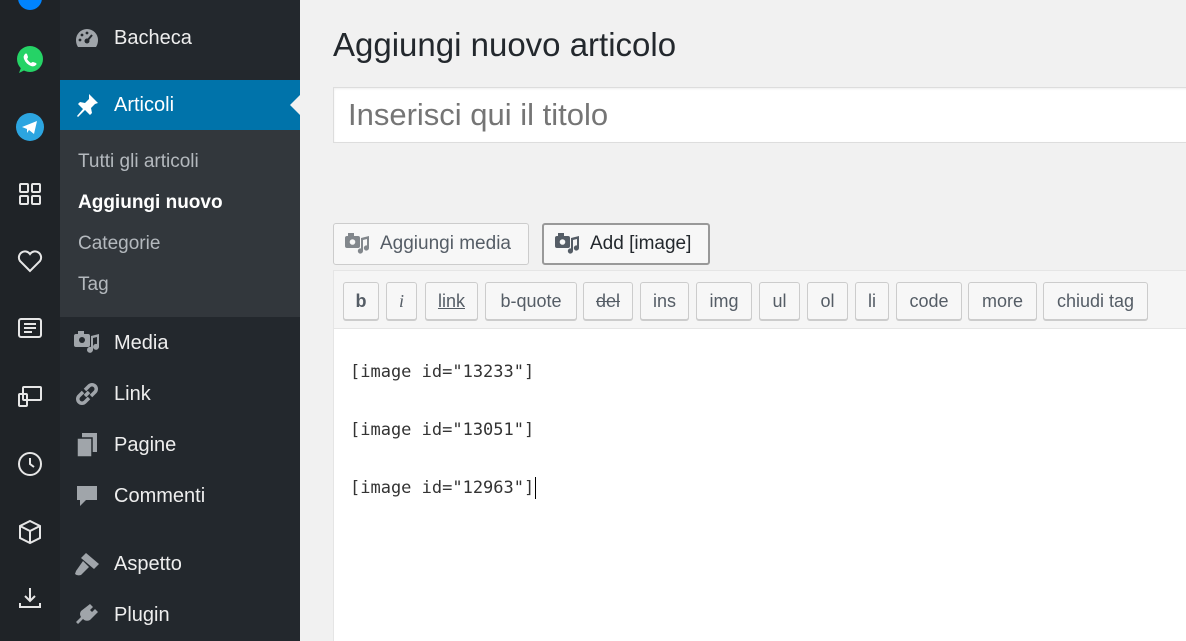 This screenshot has width=1186, height=641. Describe the element at coordinates (30, 60) in the screenshot. I see `whatsapp-icon` at that location.